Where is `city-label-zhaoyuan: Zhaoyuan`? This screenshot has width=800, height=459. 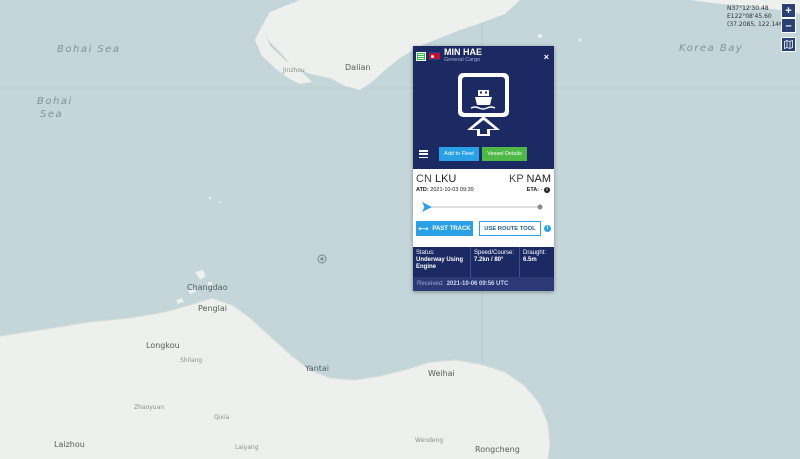 city-label-zhaoyuan: Zhaoyuan is located at coordinates (149, 407).